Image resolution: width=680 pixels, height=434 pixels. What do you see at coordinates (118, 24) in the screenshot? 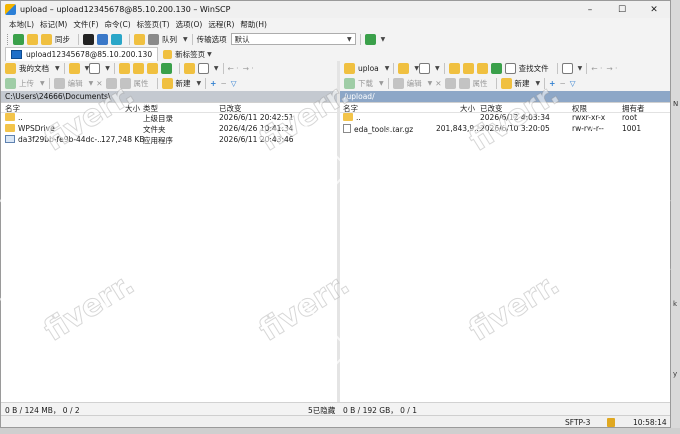
I see `menu-commands: 命令(C)` at bounding box center [118, 24].